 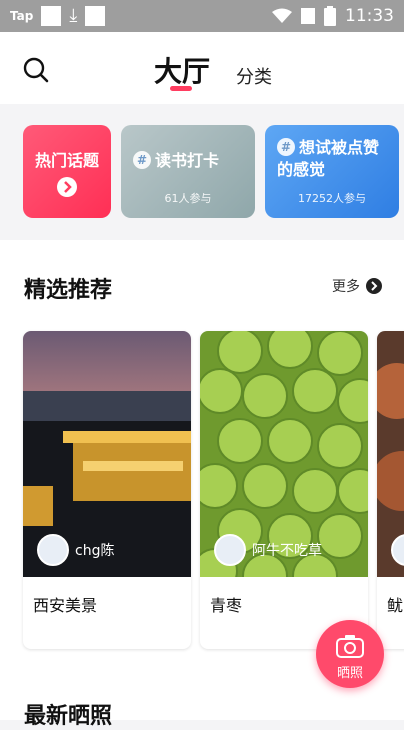 What do you see at coordinates (282, 15) in the screenshot?
I see `wifi-icon` at bounding box center [282, 15].